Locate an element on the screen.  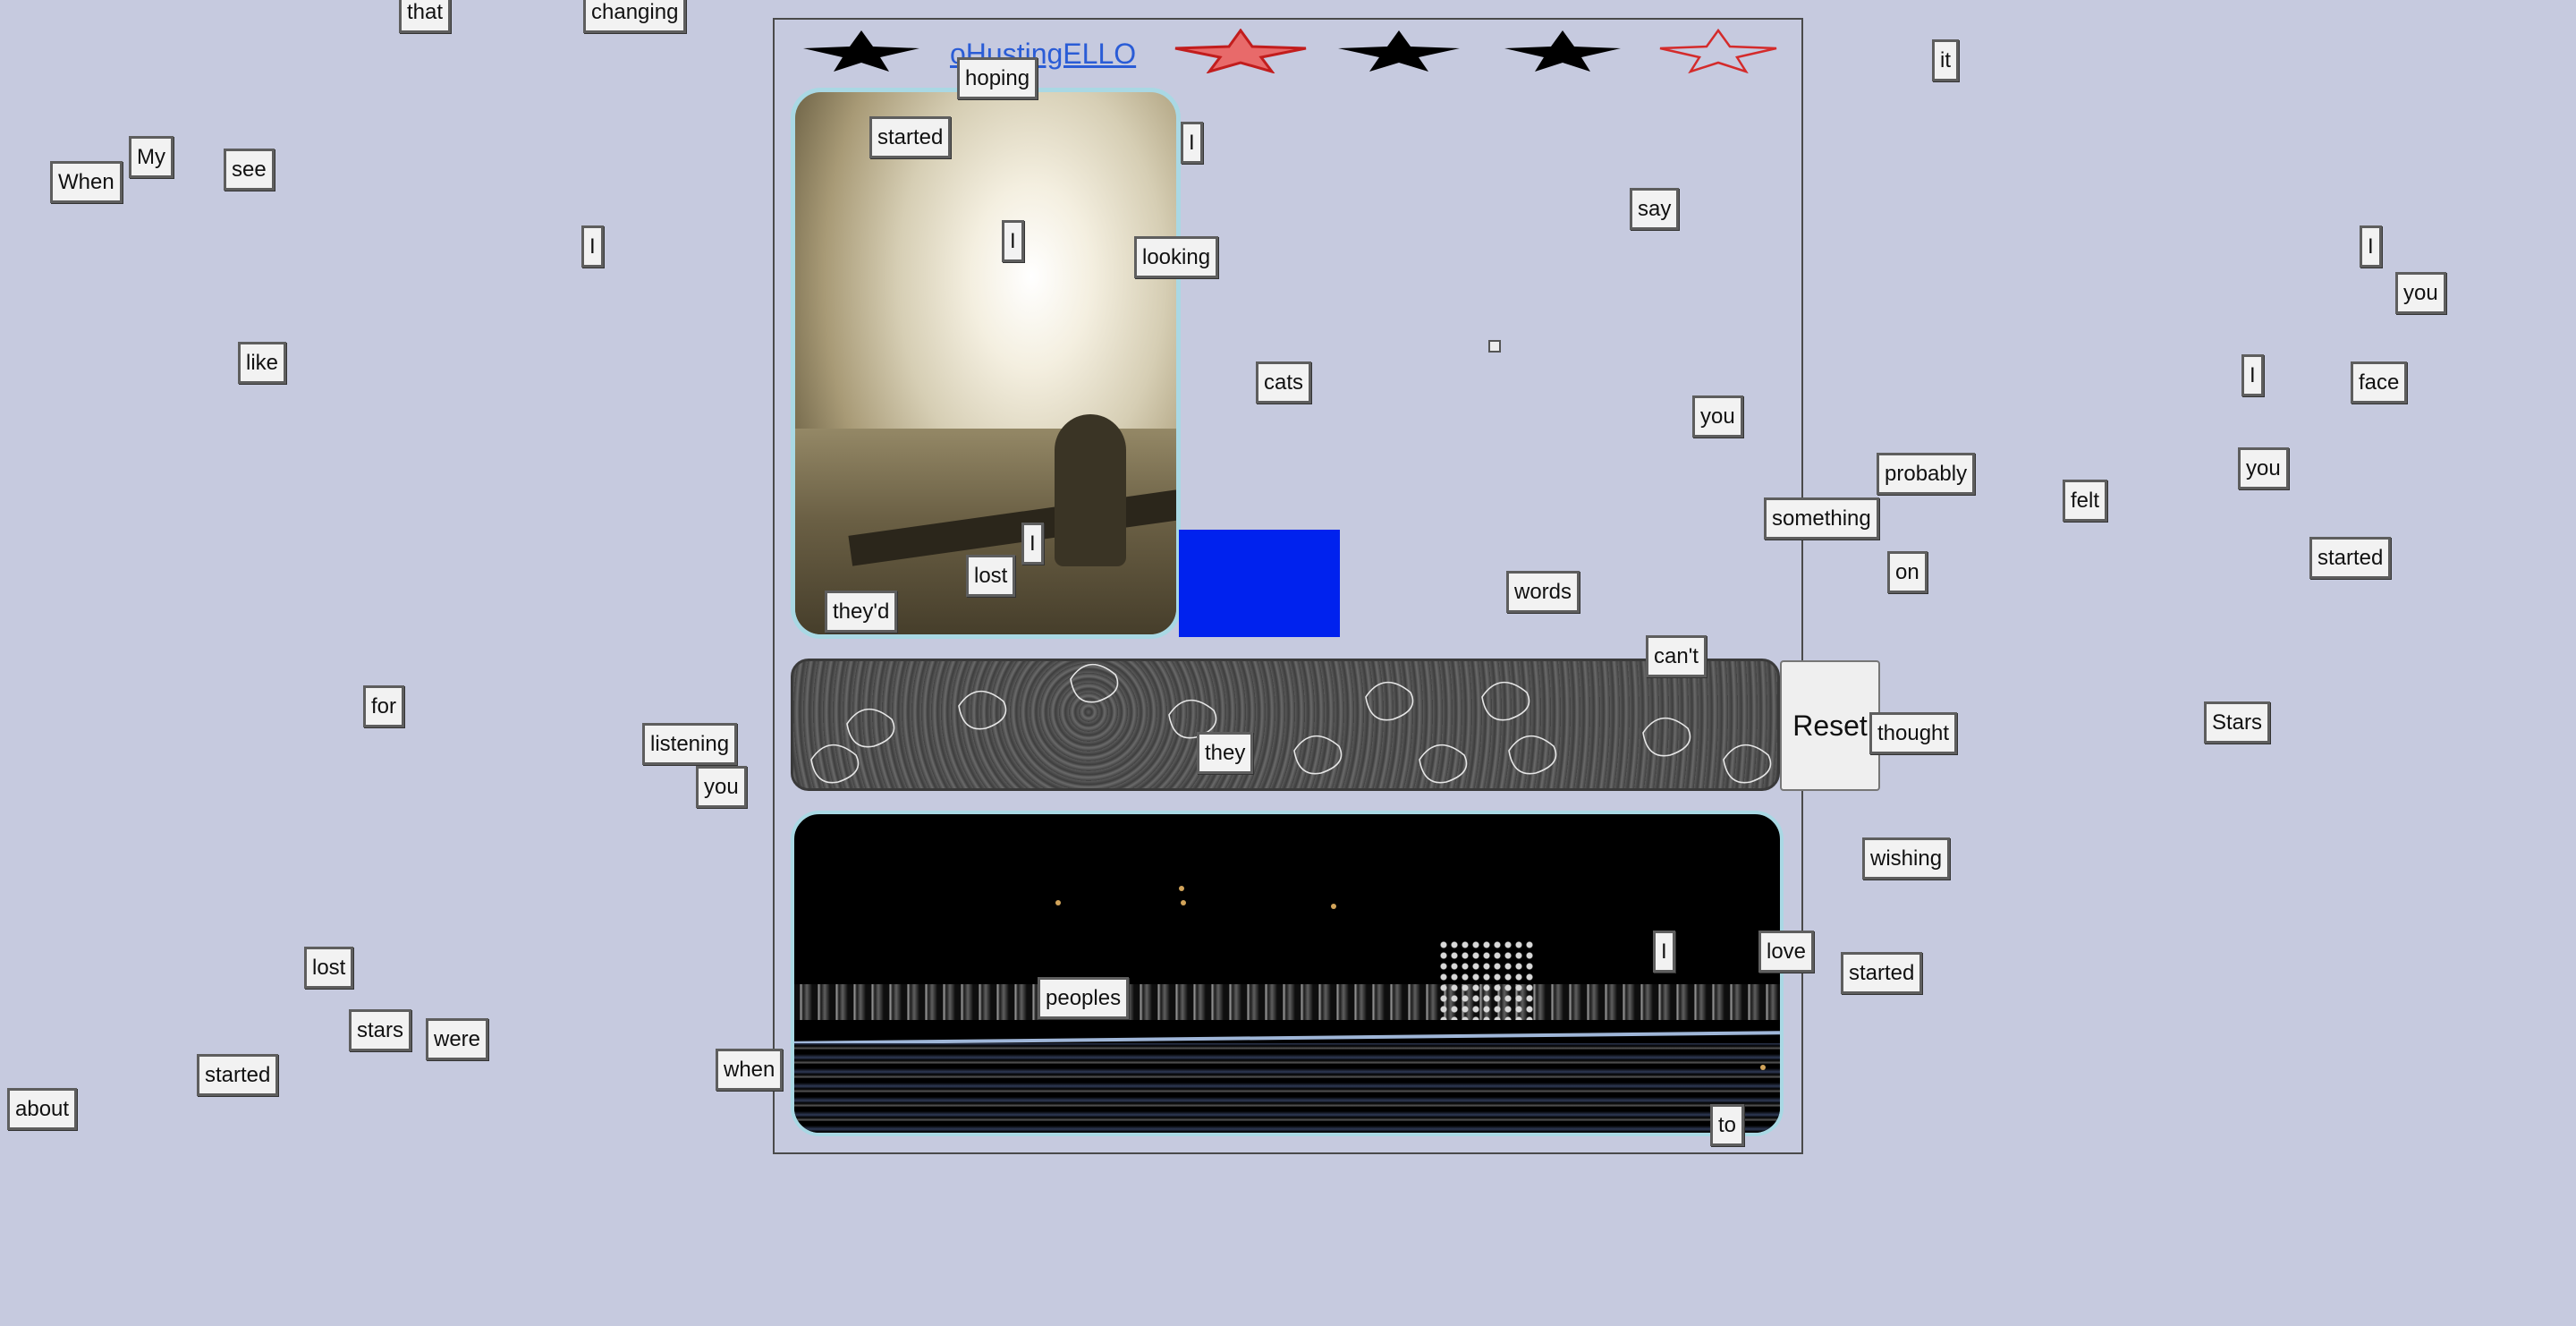
word-magnet: like is located at coordinates (262, 363).